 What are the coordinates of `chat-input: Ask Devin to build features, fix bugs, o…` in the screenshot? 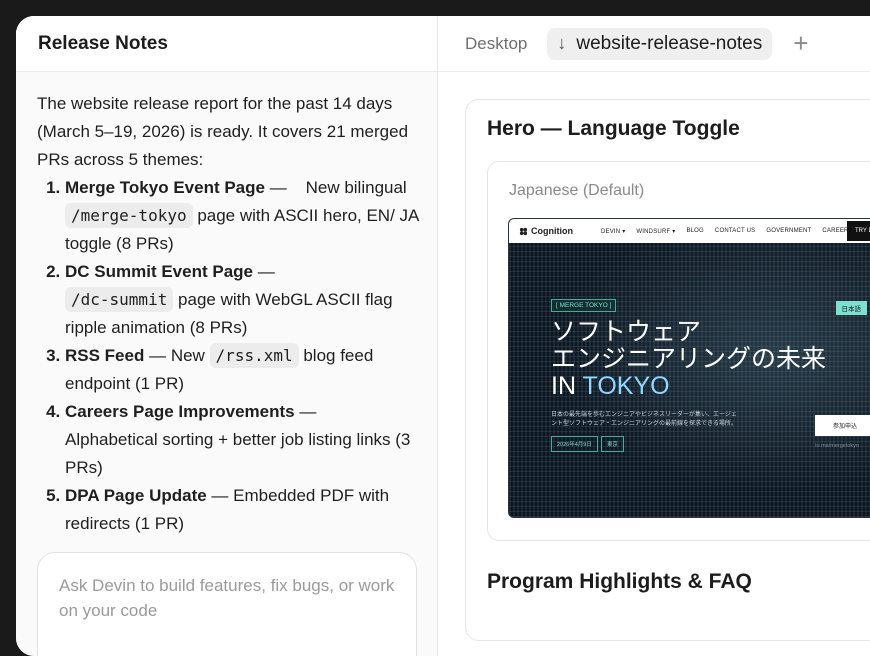 It's located at (227, 604).